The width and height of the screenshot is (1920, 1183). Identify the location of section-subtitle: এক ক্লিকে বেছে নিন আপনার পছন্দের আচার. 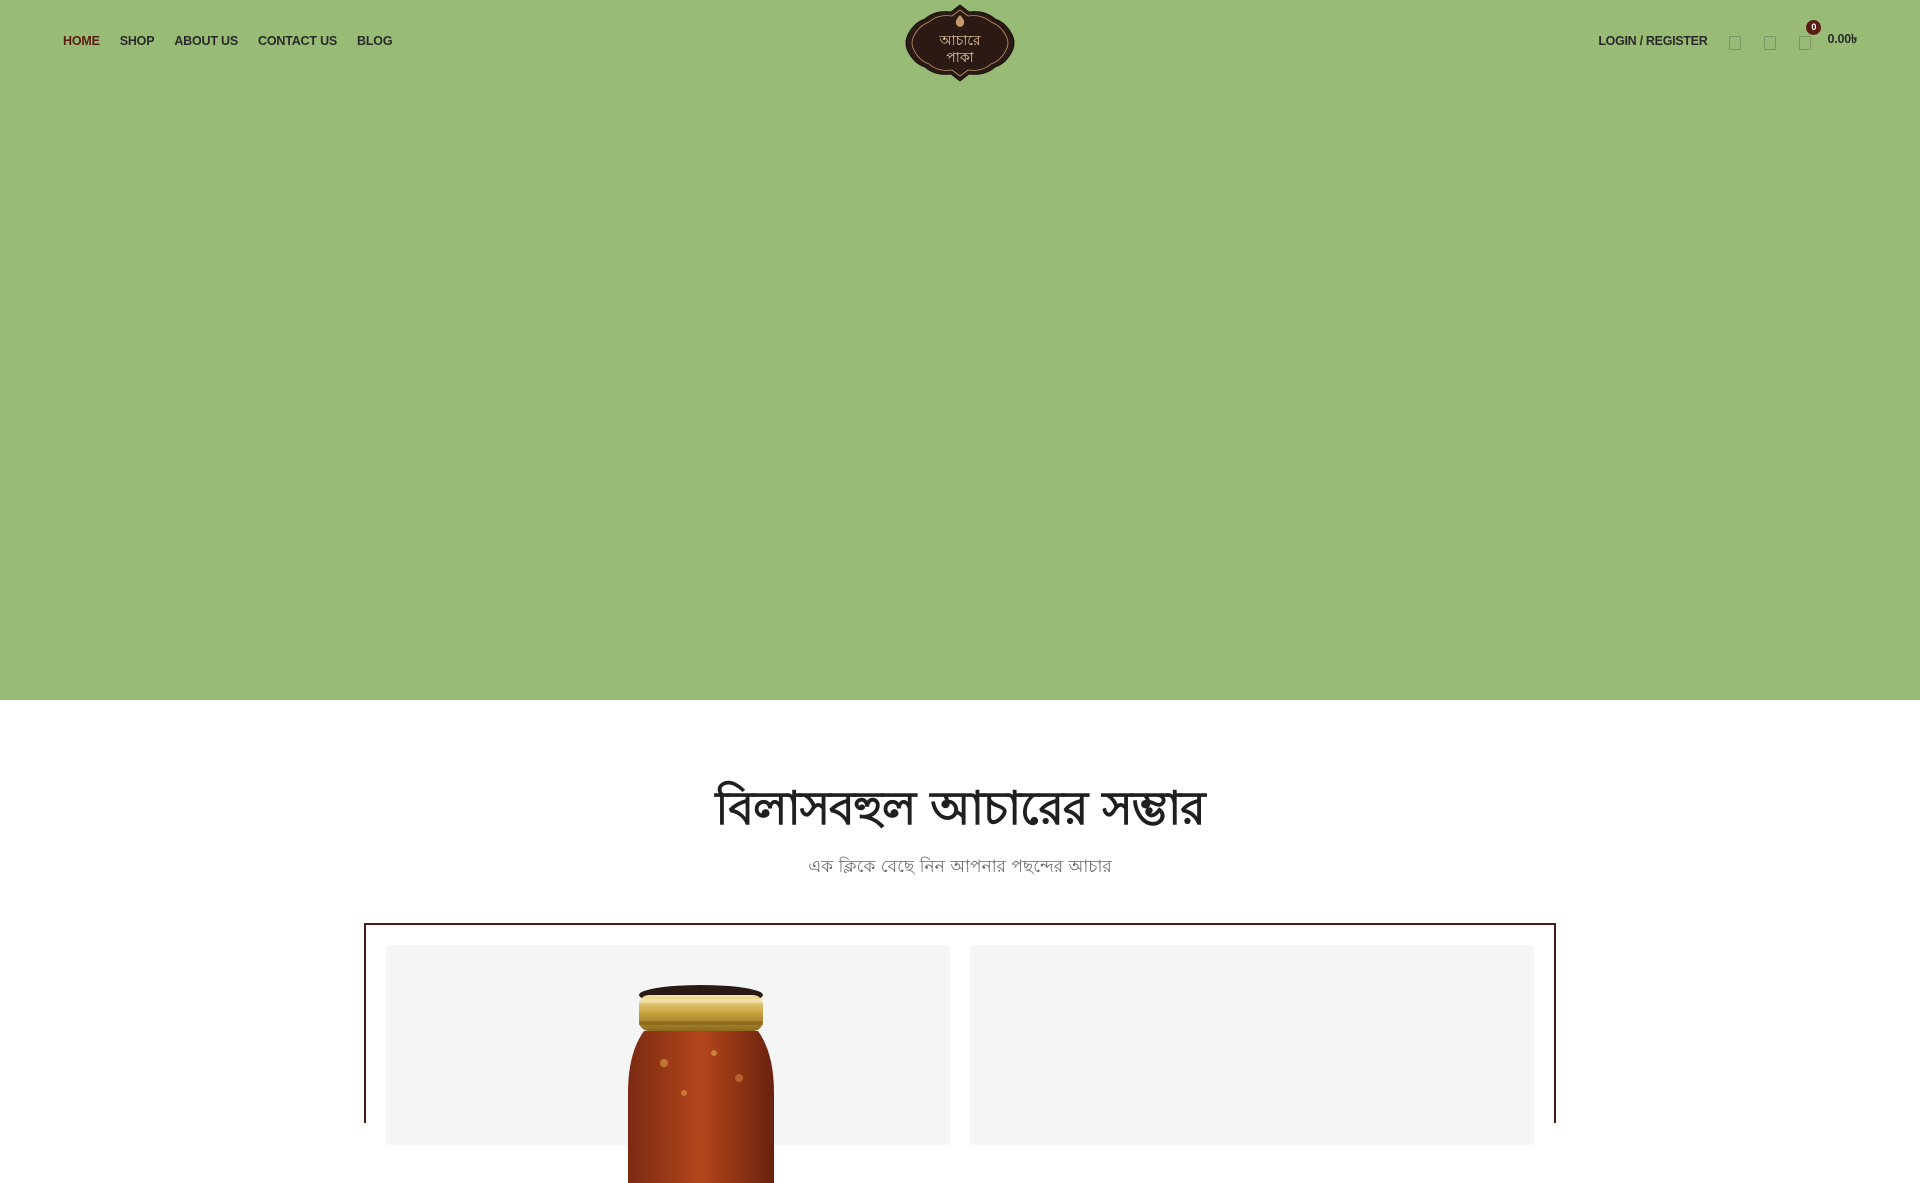
(960, 867).